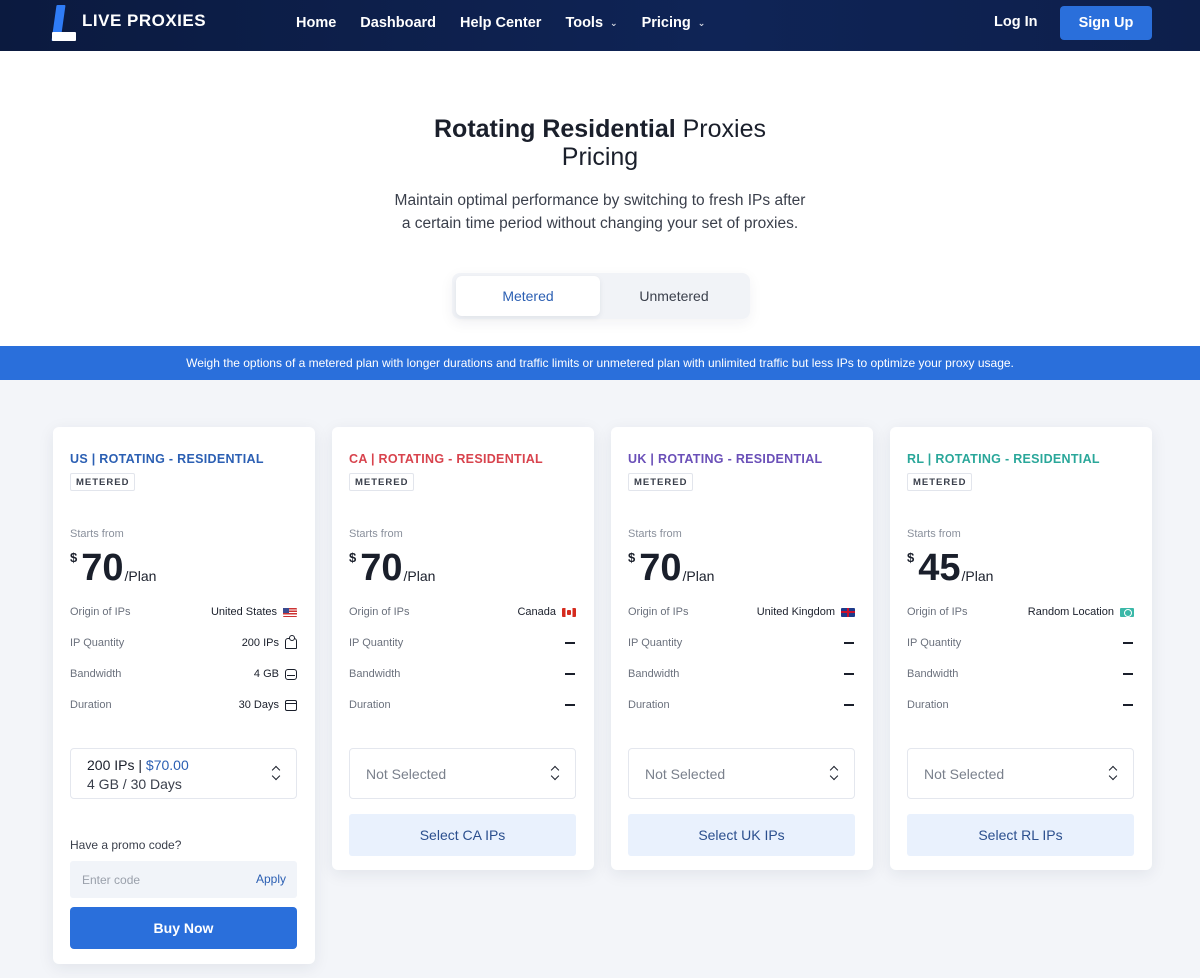  I want to click on price-amount: 45, so click(939, 568).